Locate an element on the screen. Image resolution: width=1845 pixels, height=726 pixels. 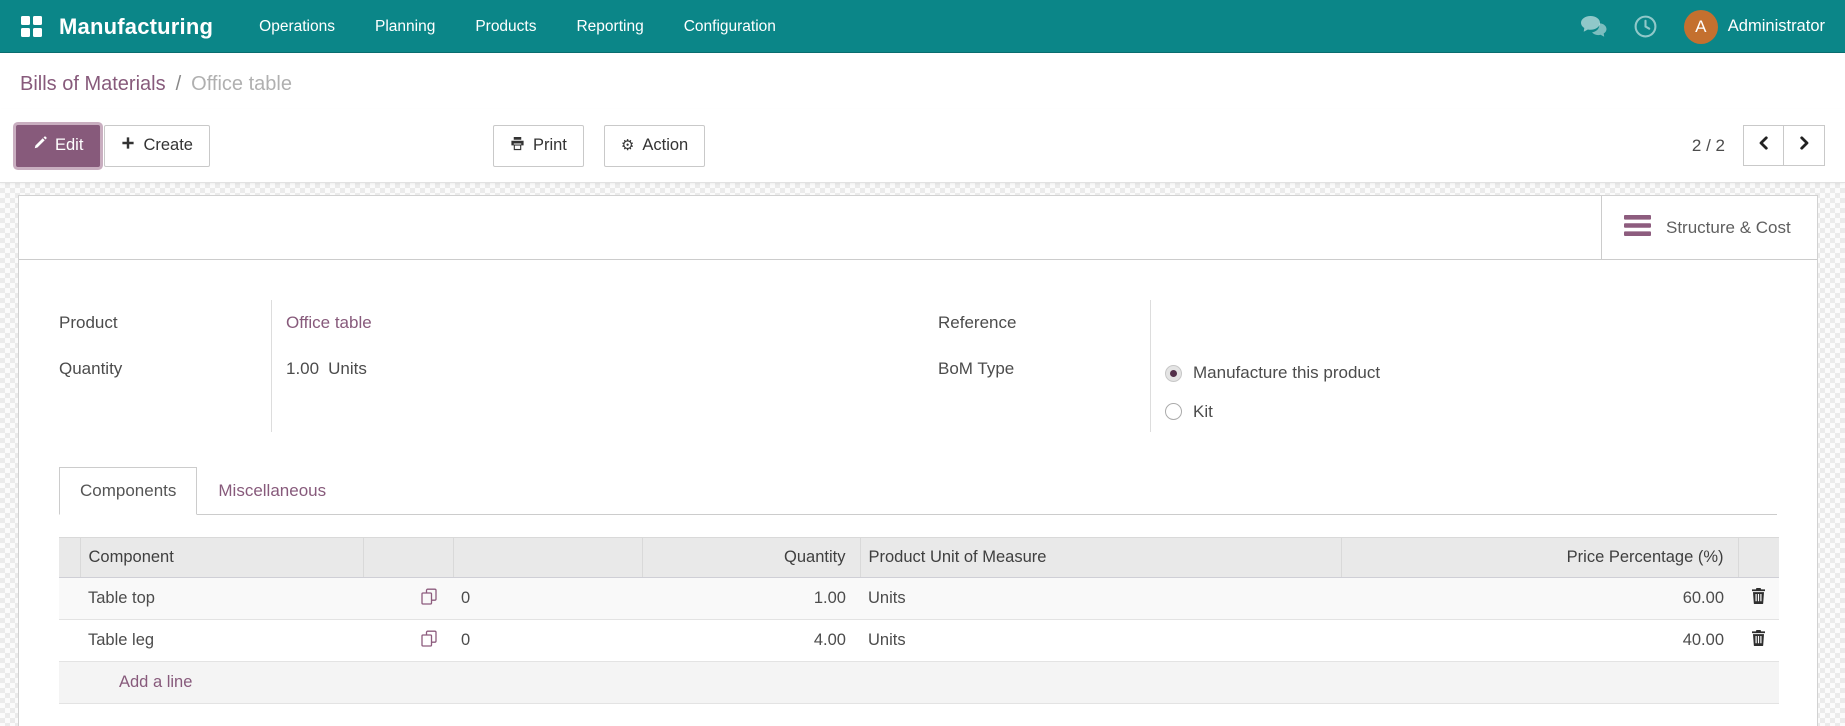
quantity-cell: 1.00 is located at coordinates (751, 598).